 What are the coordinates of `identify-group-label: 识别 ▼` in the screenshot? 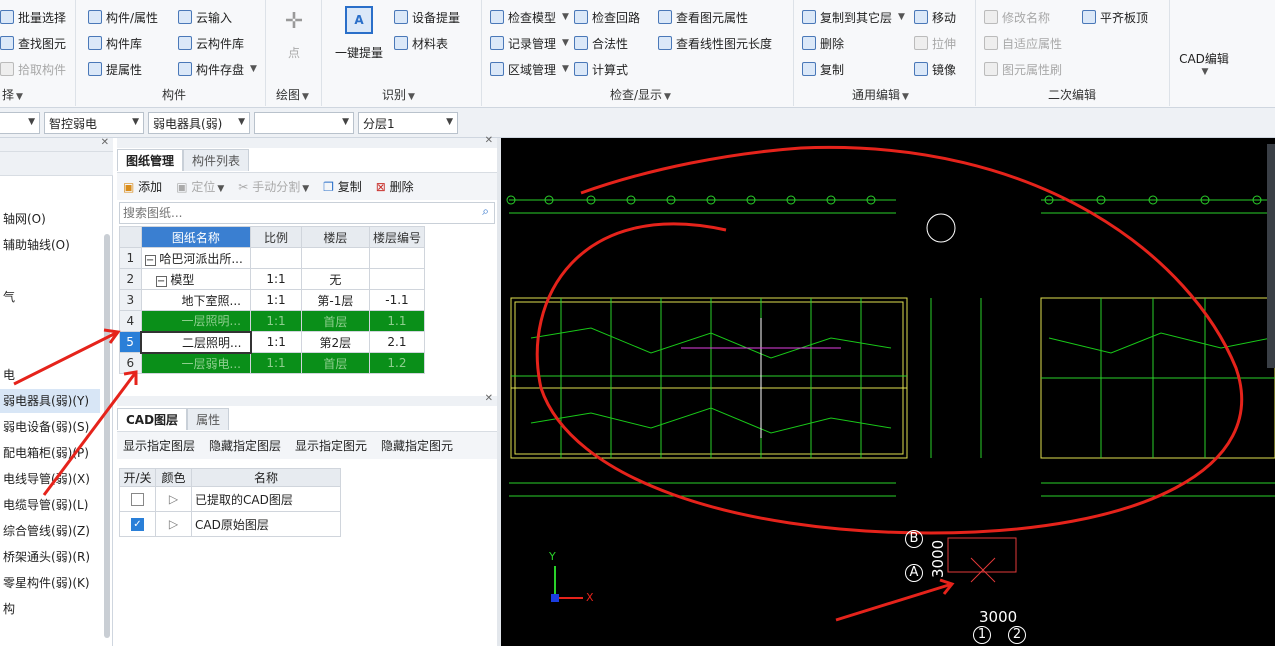 It's located at (398, 94).